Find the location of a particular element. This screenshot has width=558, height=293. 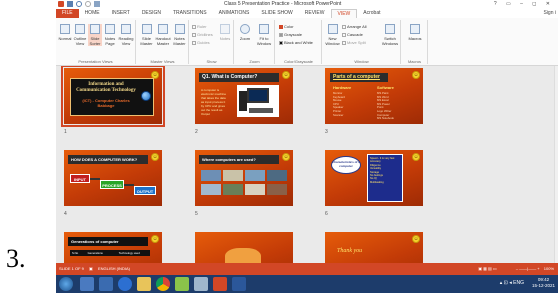

app-icon is located at coordinates (201, 284).